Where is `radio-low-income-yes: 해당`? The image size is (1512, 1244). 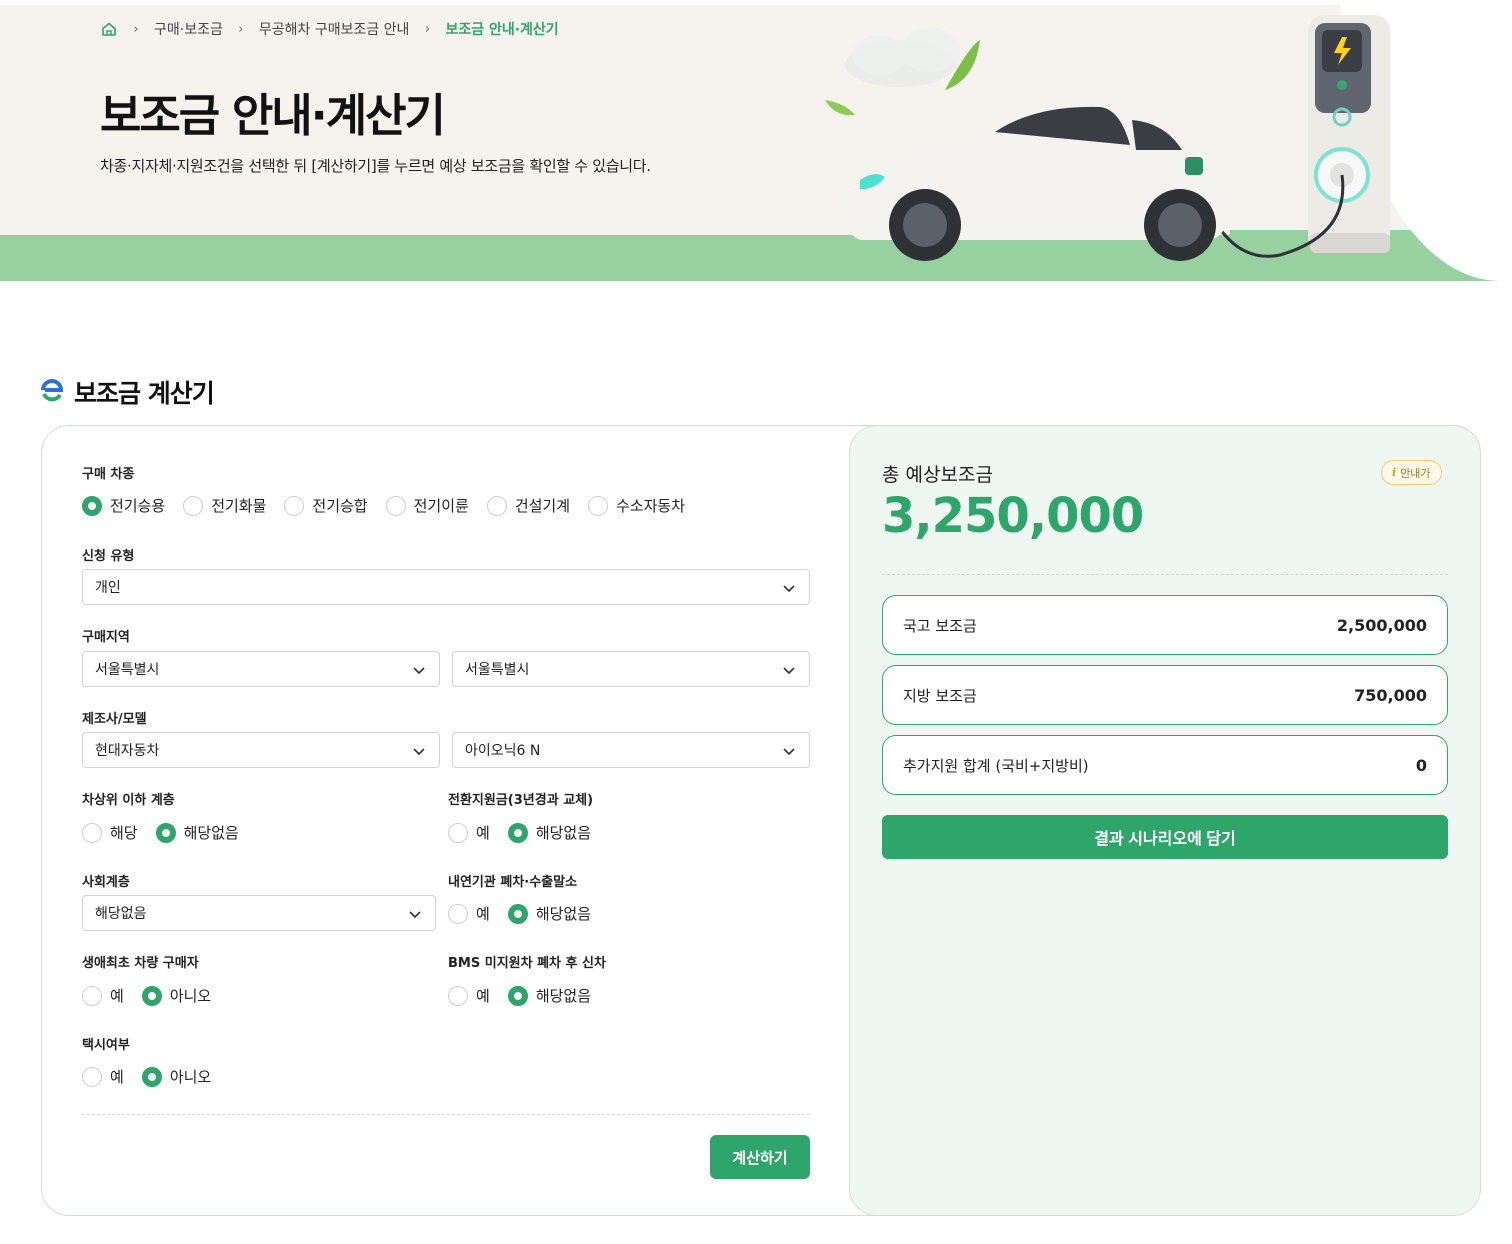 radio-low-income-yes: 해당 is located at coordinates (110, 832).